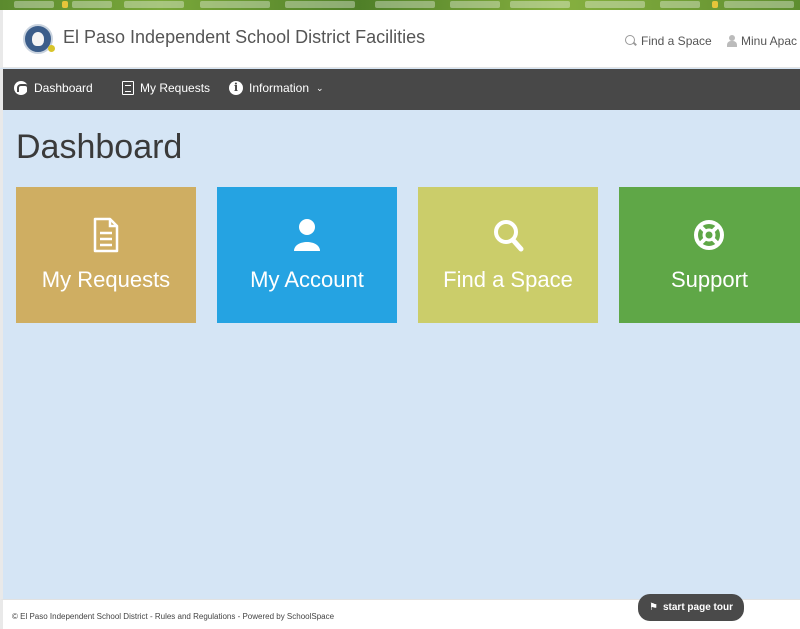  What do you see at coordinates (508, 255) in the screenshot?
I see `tile-find-a-space: Find a Space` at bounding box center [508, 255].